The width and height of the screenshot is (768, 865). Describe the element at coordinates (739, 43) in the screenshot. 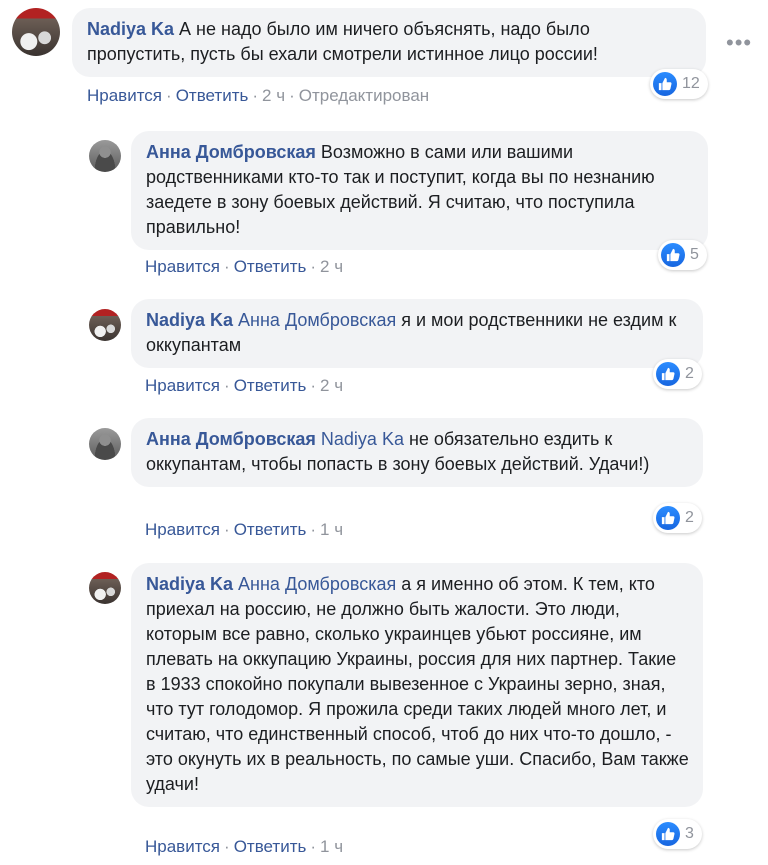

I see `more-options-icon: •••` at that location.